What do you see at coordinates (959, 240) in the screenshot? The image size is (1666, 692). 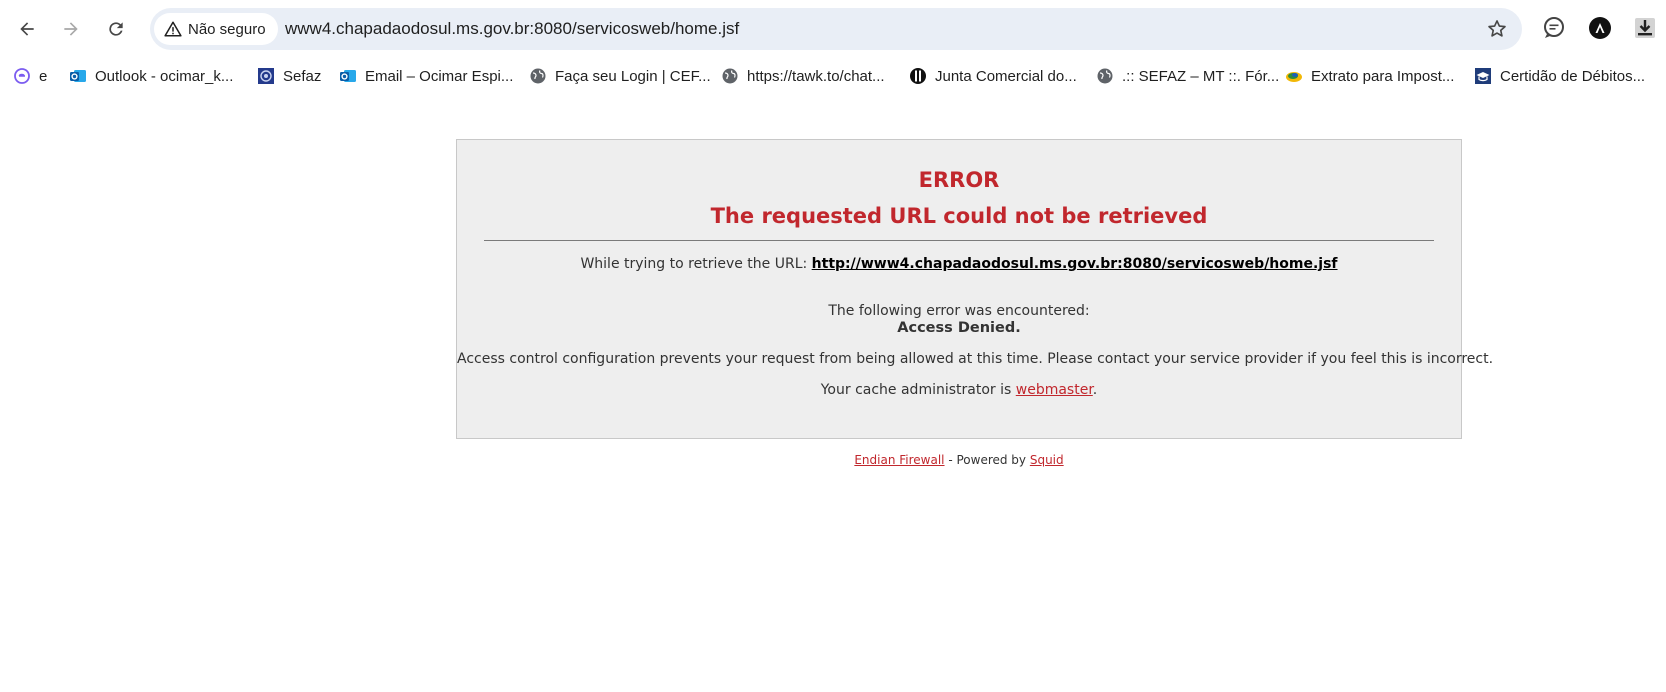 I see `divider` at bounding box center [959, 240].